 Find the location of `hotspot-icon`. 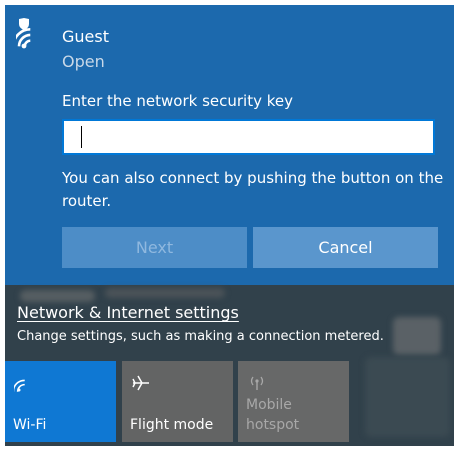

hotspot-icon is located at coordinates (257, 383).